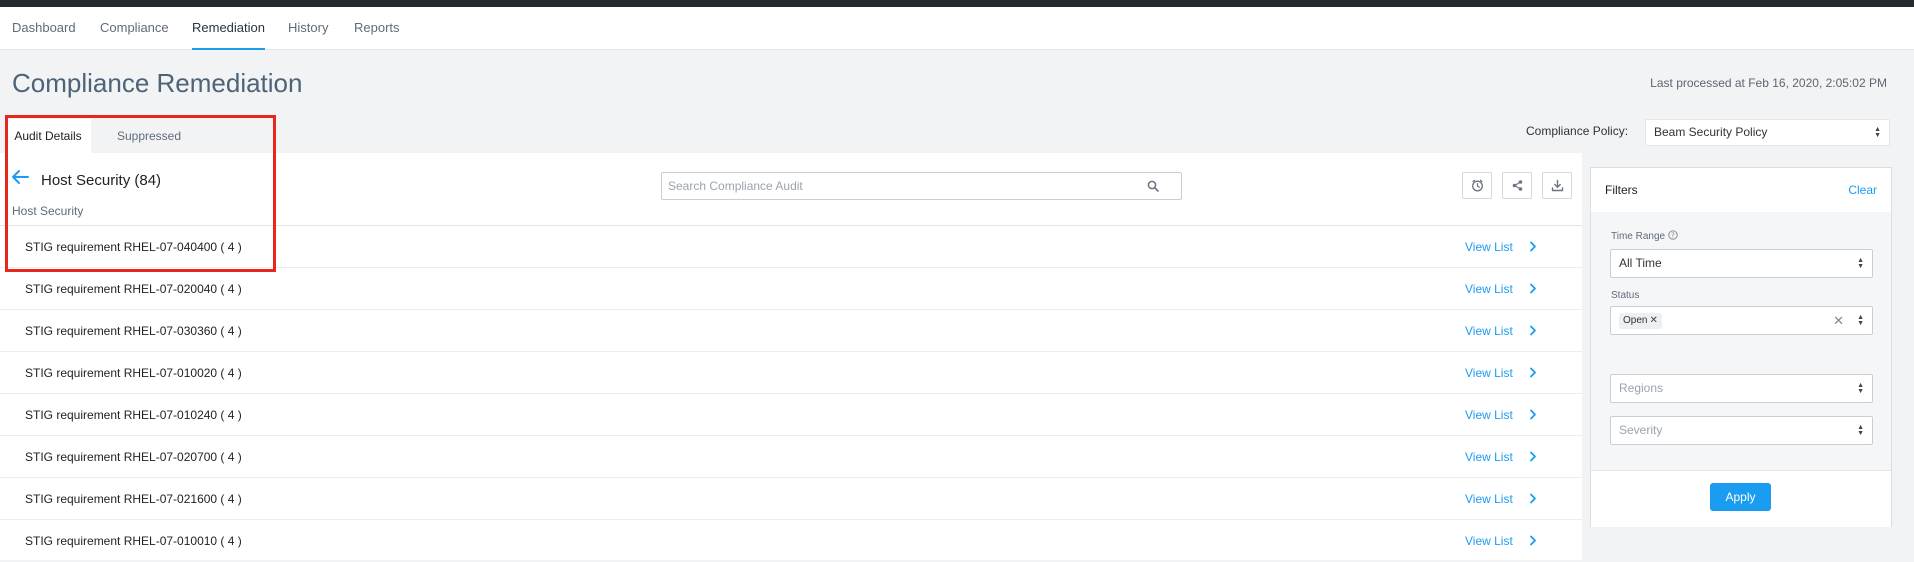 The image size is (1914, 562). Describe the element at coordinates (1711, 132) in the screenshot. I see `compliance-policy-value: Beam Security Policy` at that location.